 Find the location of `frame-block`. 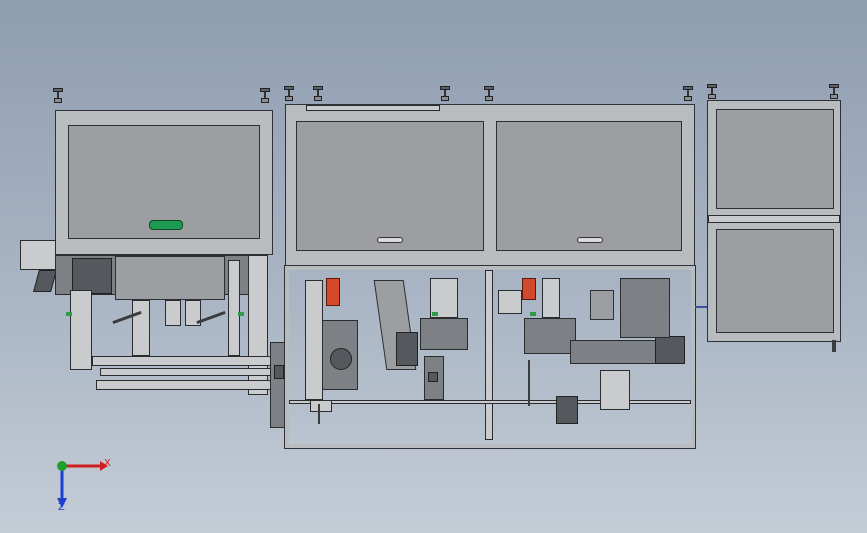

frame-block is located at coordinates (645, 308).